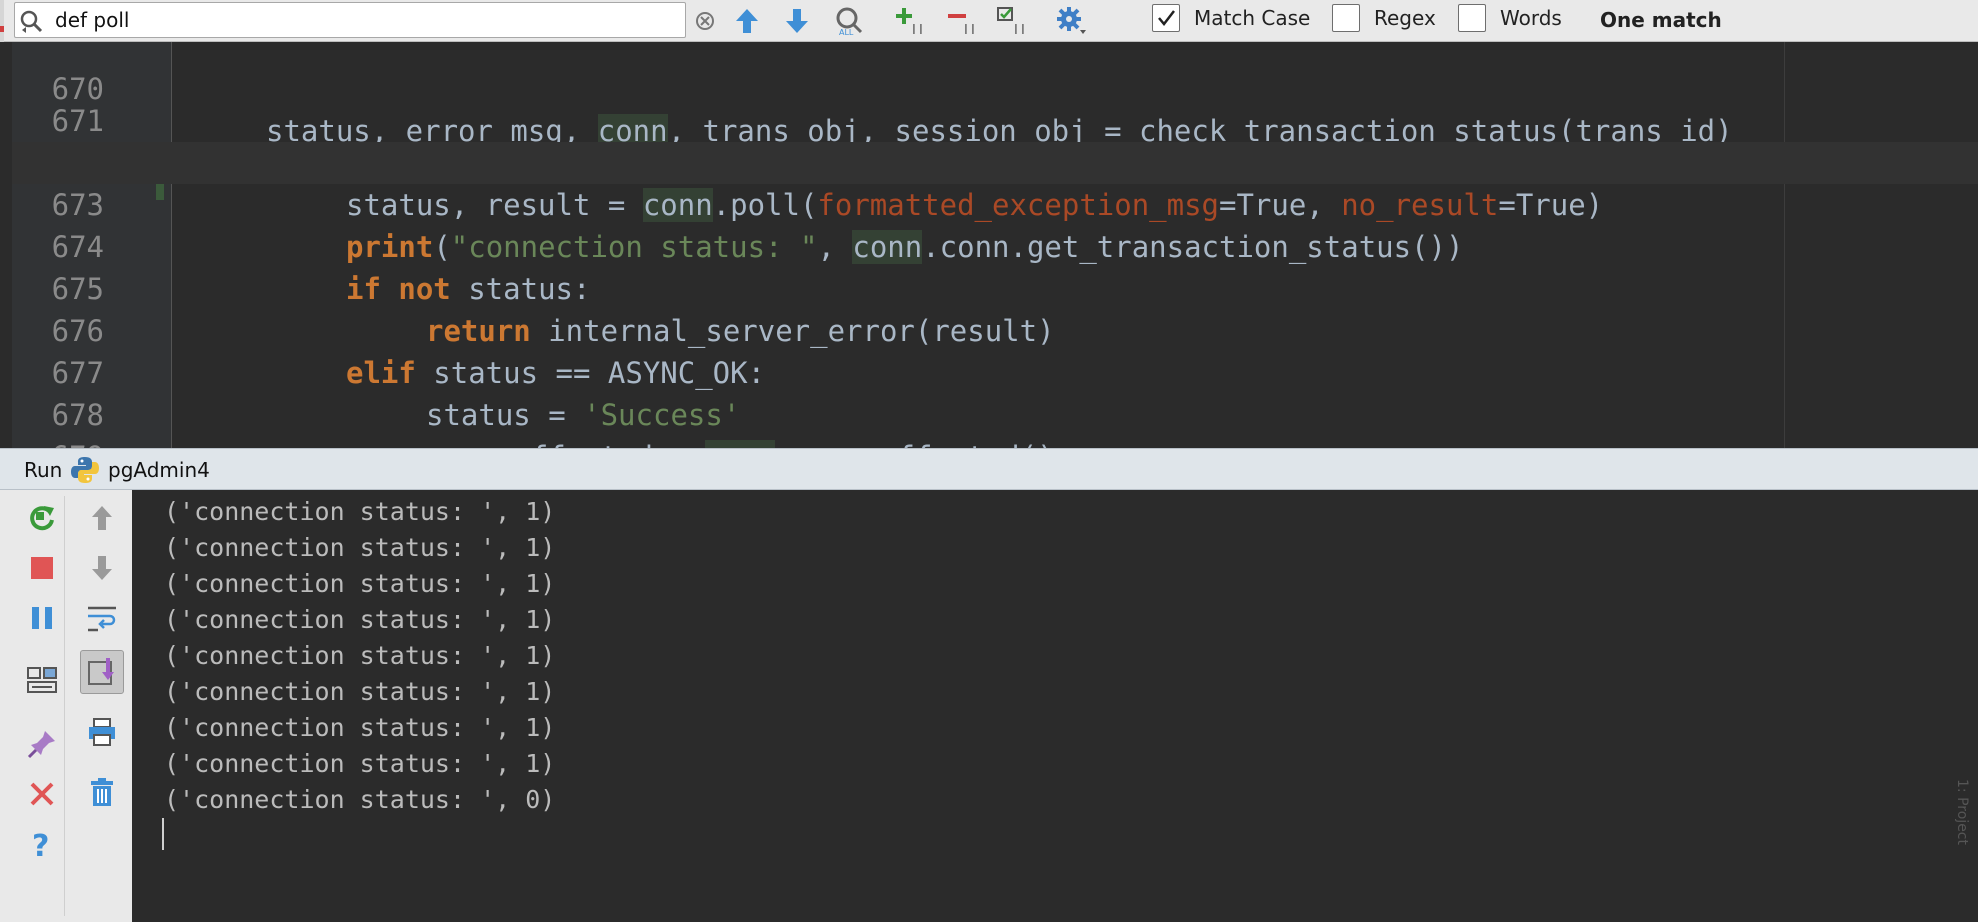 The image size is (1978, 922). What do you see at coordinates (42, 680) in the screenshot?
I see `restore-layout-icon` at bounding box center [42, 680].